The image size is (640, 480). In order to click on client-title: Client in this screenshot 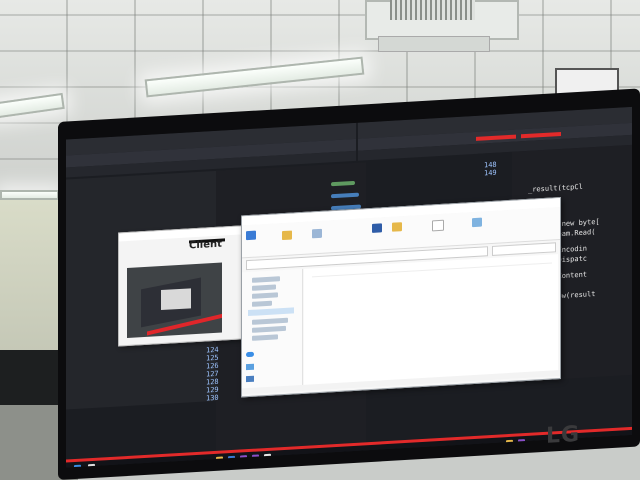, I will do `click(205, 245)`.